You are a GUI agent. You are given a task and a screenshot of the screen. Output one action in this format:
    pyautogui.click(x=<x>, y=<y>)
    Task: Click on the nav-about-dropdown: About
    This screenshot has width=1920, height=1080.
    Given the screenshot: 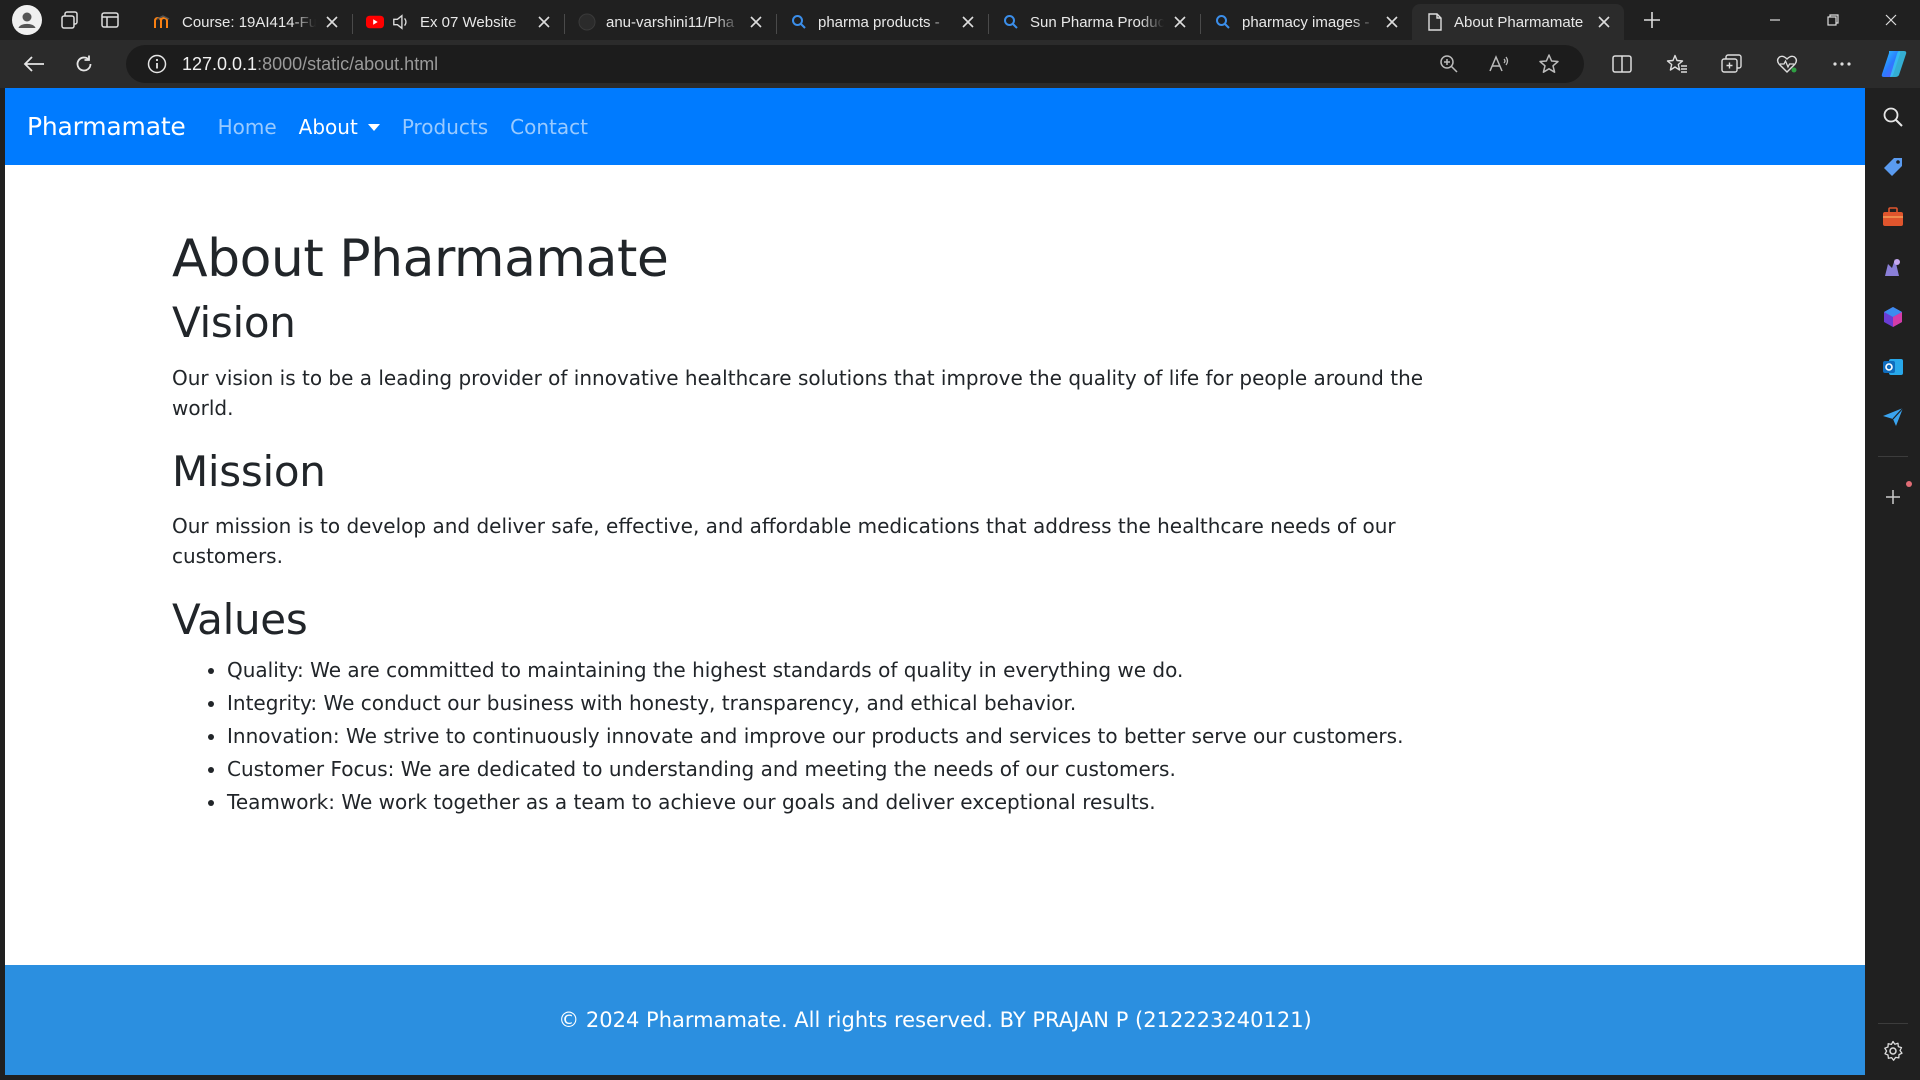 What is the action you would take?
    pyautogui.click(x=339, y=127)
    